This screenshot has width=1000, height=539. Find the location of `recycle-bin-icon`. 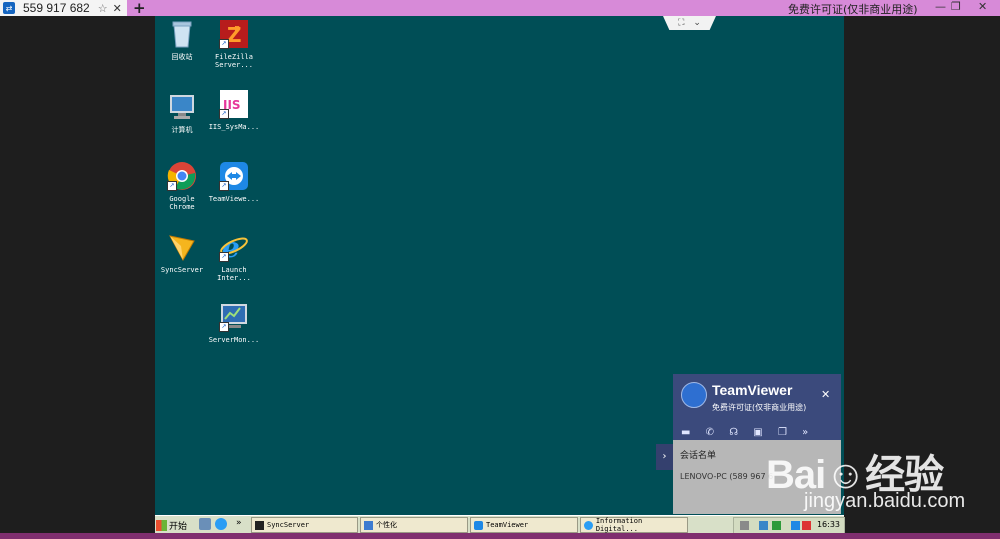

recycle-bin-icon is located at coordinates (182, 34).